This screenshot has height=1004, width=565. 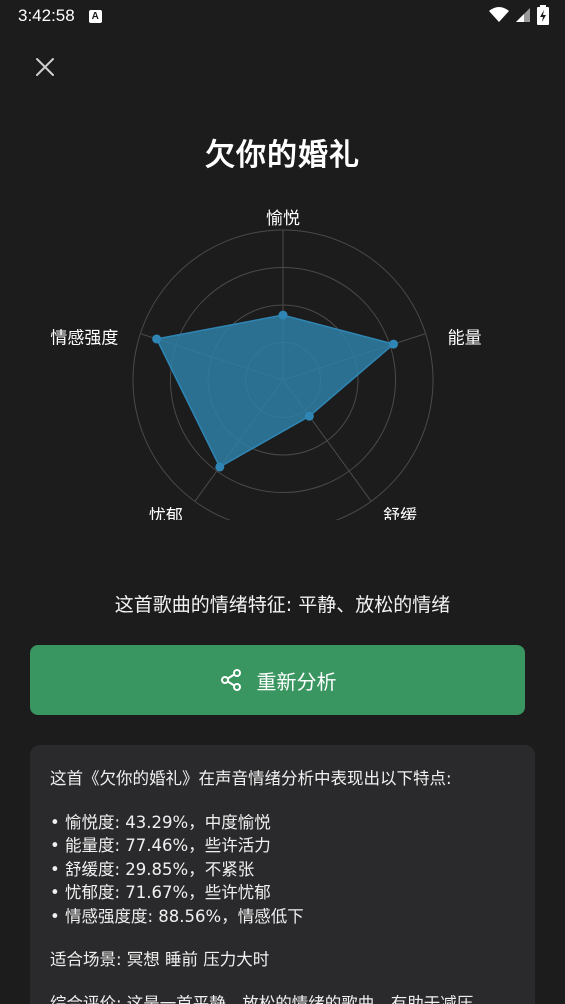 What do you see at coordinates (282, 155) in the screenshot?
I see `song-title: 欠你的婚礼` at bounding box center [282, 155].